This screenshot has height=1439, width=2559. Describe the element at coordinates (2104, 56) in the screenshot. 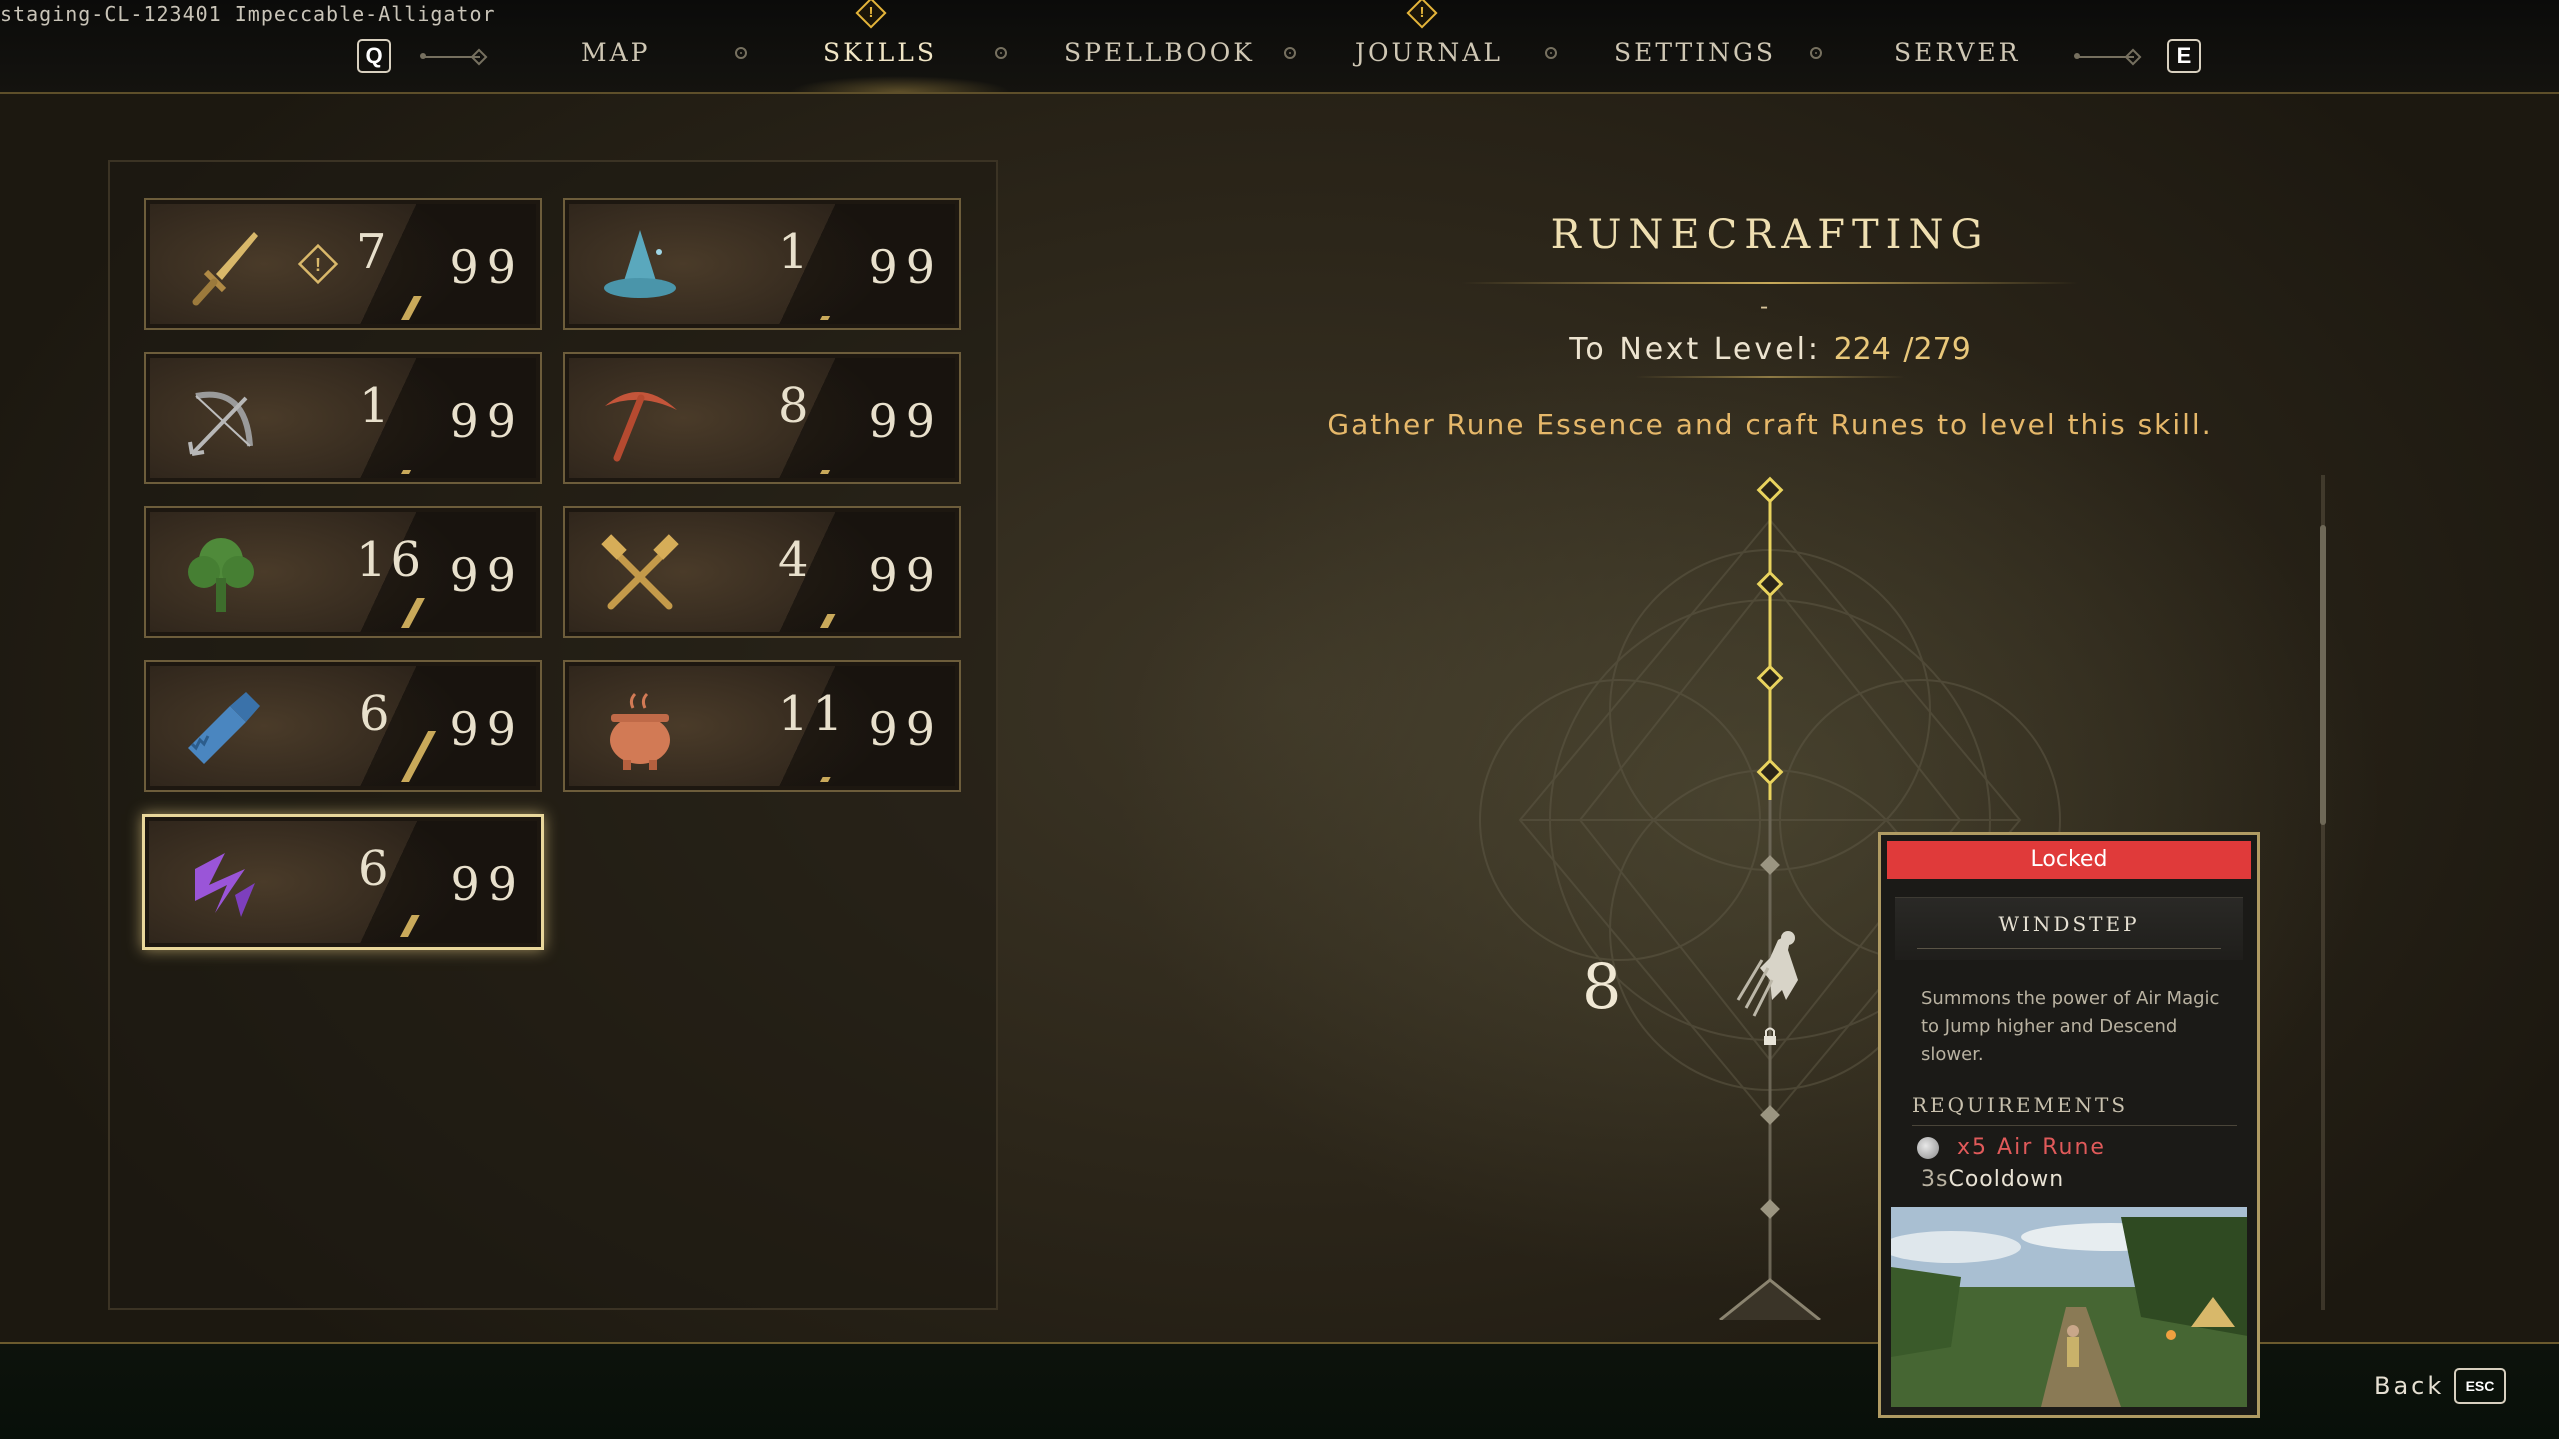

I see `nav-connector-right` at that location.